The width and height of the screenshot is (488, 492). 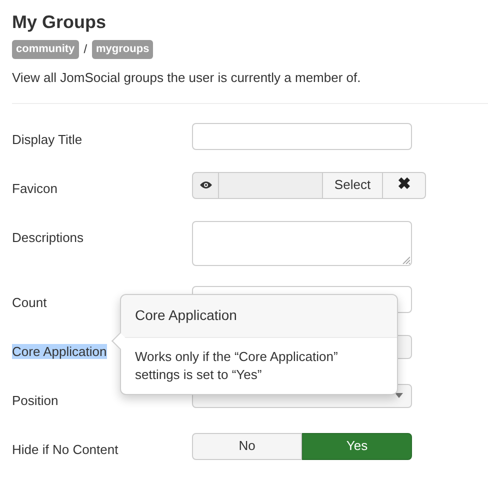 I want to click on toggle-option: Yes, so click(x=357, y=446).